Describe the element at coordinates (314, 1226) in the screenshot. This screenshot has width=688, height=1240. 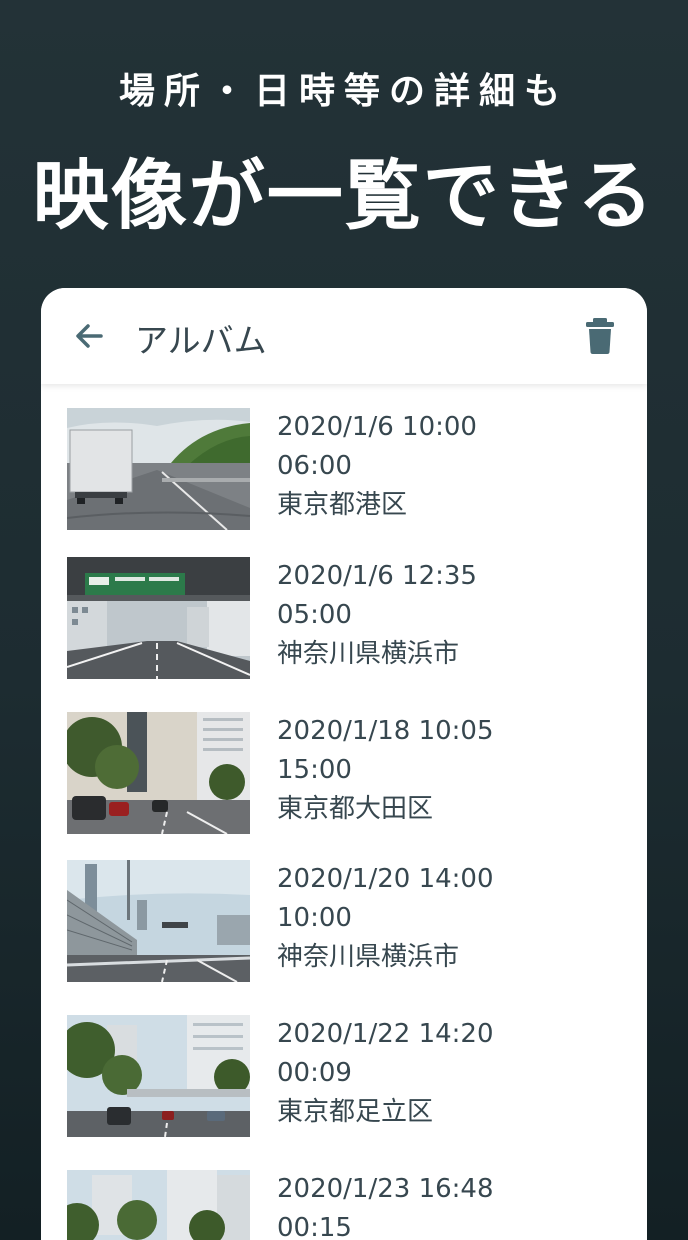
I see `video-duration: 00:15` at that location.